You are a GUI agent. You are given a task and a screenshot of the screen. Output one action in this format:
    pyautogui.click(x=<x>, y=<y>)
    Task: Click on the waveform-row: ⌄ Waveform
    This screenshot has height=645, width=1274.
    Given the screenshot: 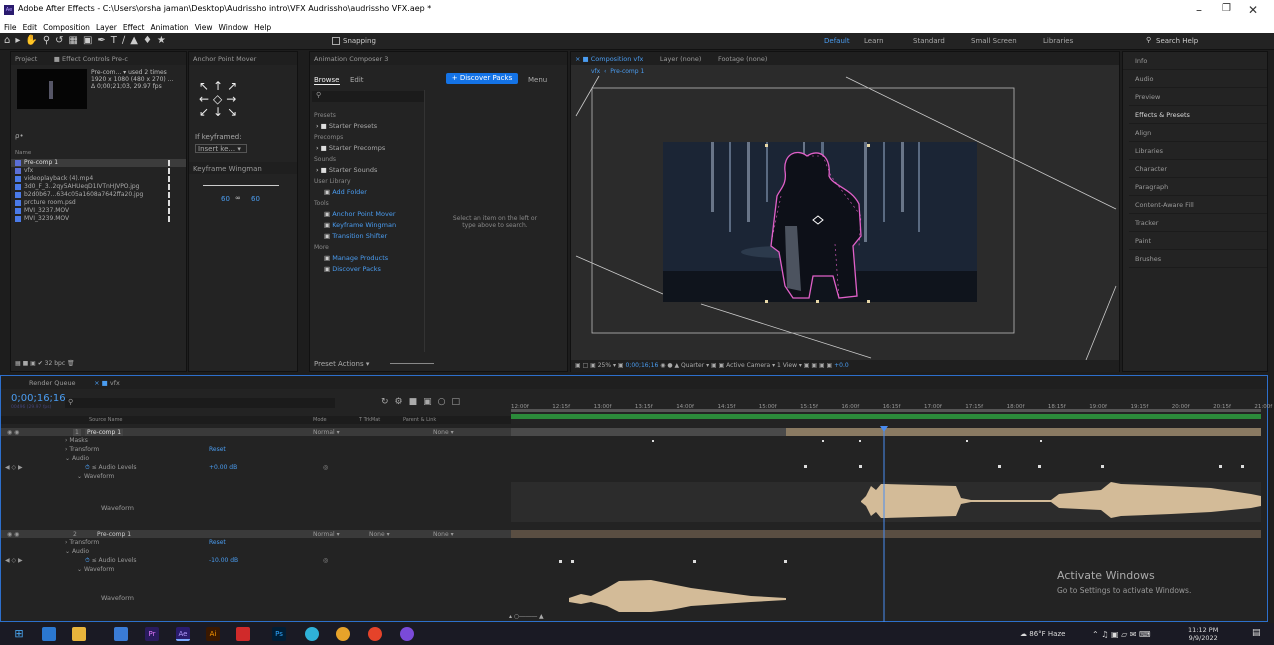 What is the action you would take?
    pyautogui.click(x=256, y=477)
    